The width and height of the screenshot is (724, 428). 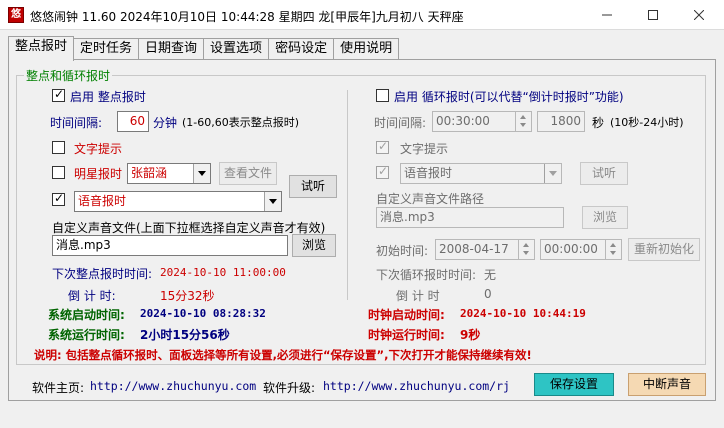 I want to click on close-button, so click(x=699, y=15).